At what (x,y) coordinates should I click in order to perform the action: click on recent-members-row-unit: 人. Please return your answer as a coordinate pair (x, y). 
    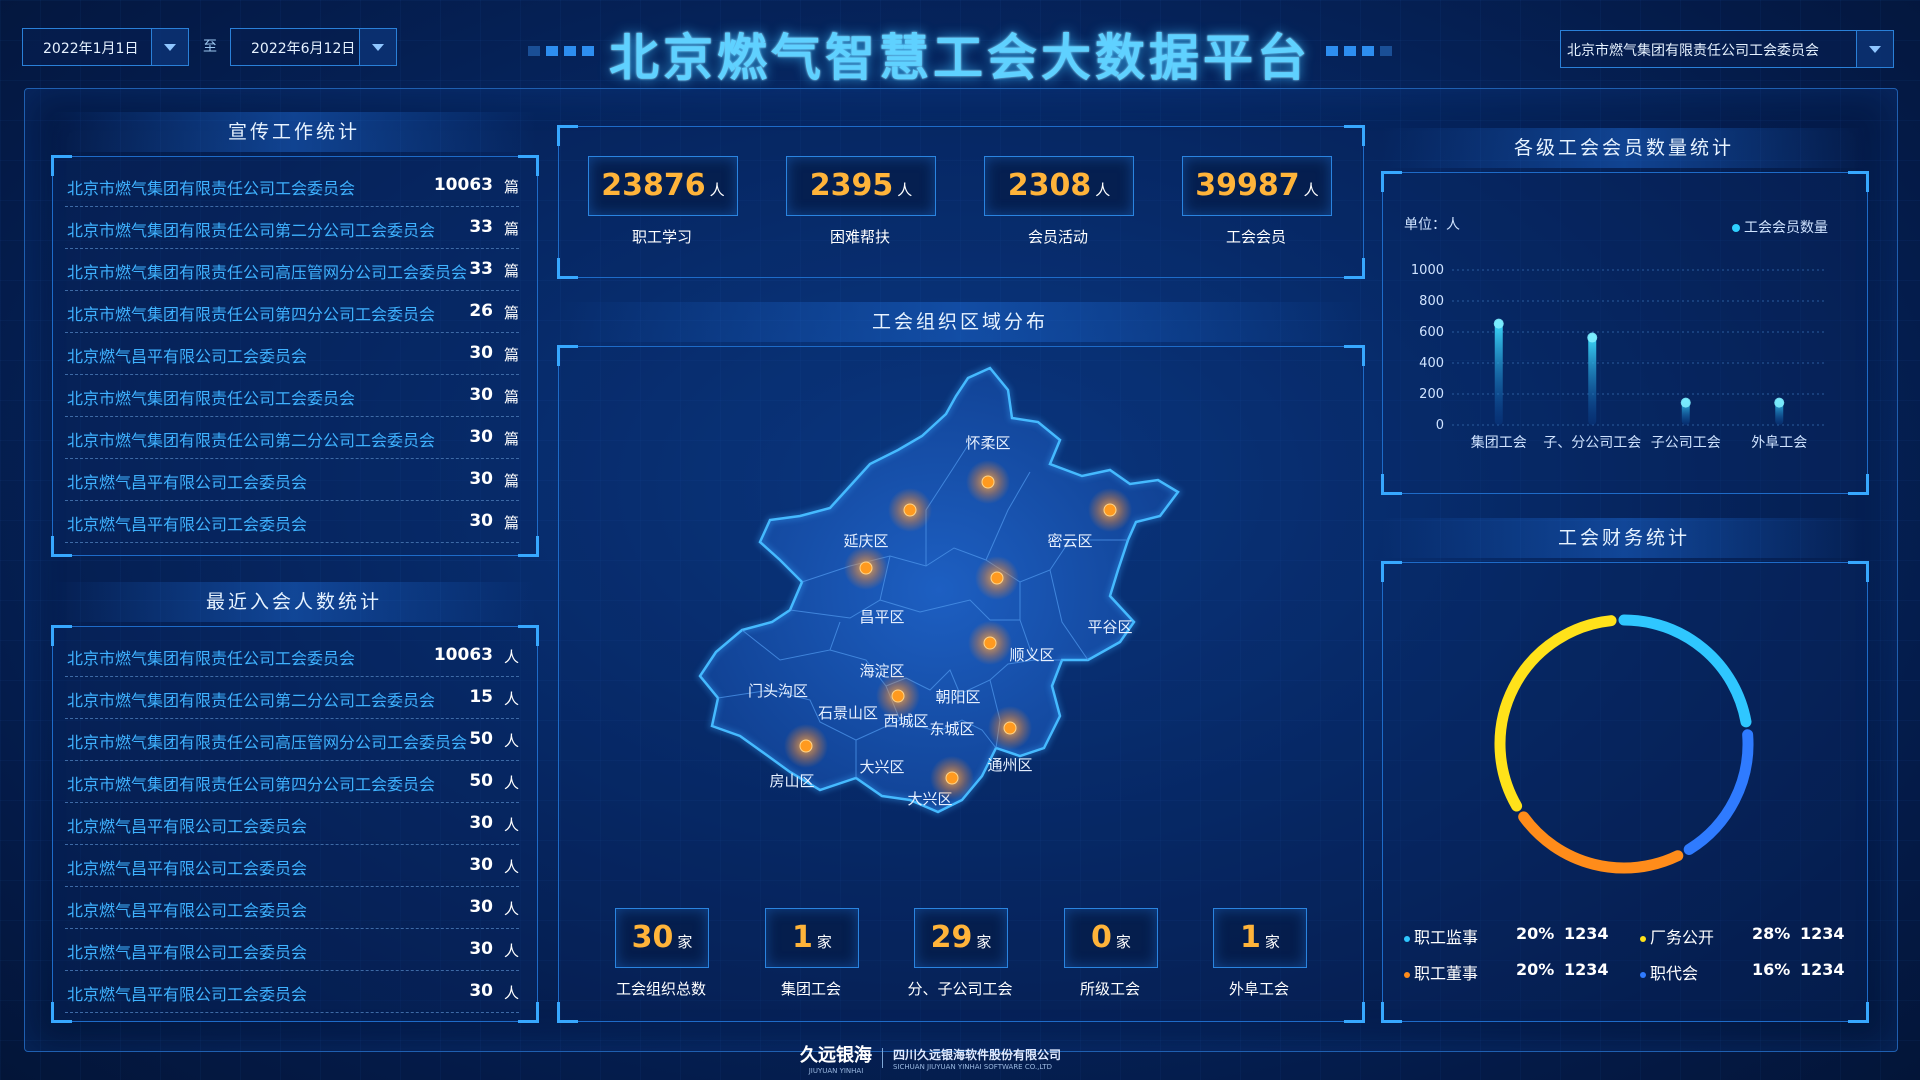
    Looking at the image, I should click on (511, 657).